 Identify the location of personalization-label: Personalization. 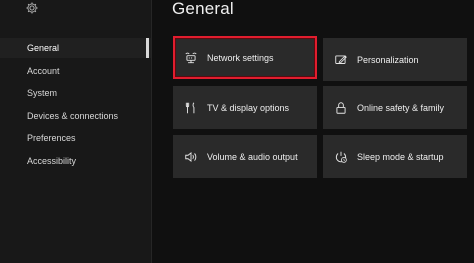
(388, 59).